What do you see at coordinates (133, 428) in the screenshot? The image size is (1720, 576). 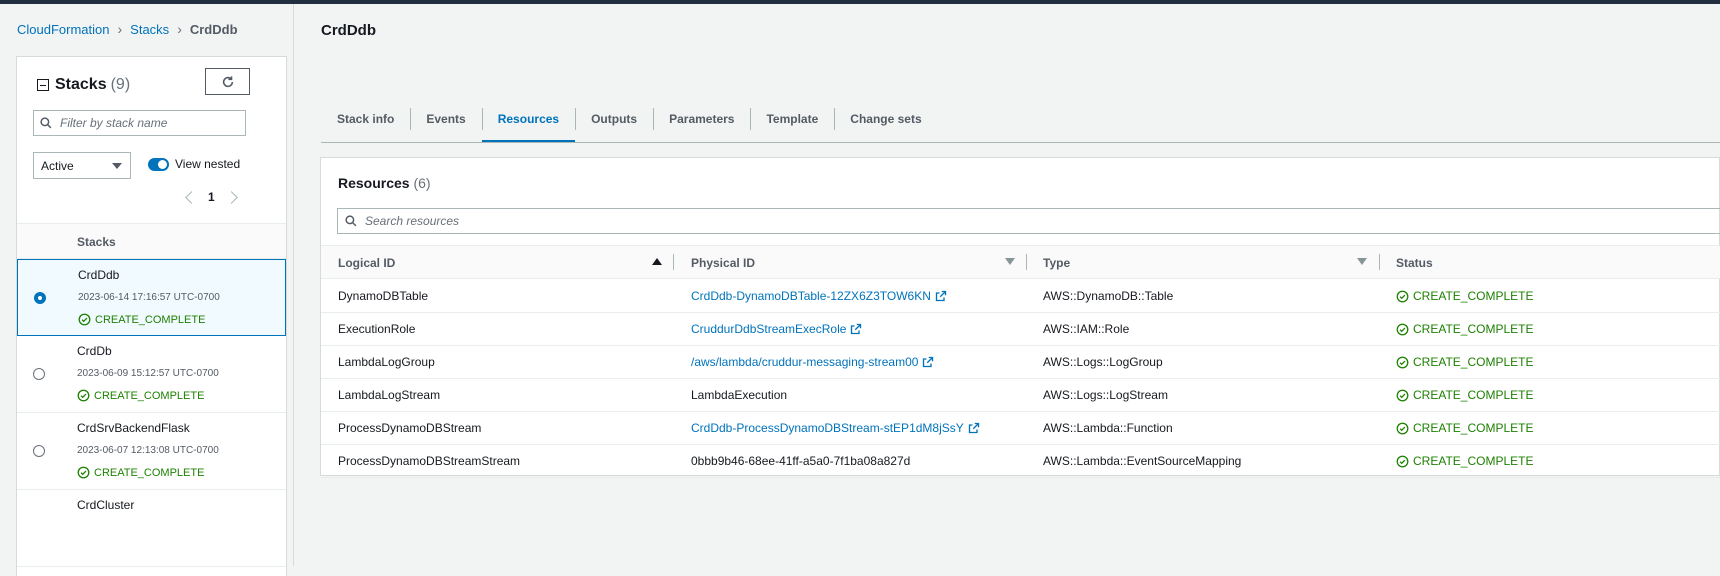 I see `stack-name: CrdSrvBackendFlask` at bounding box center [133, 428].